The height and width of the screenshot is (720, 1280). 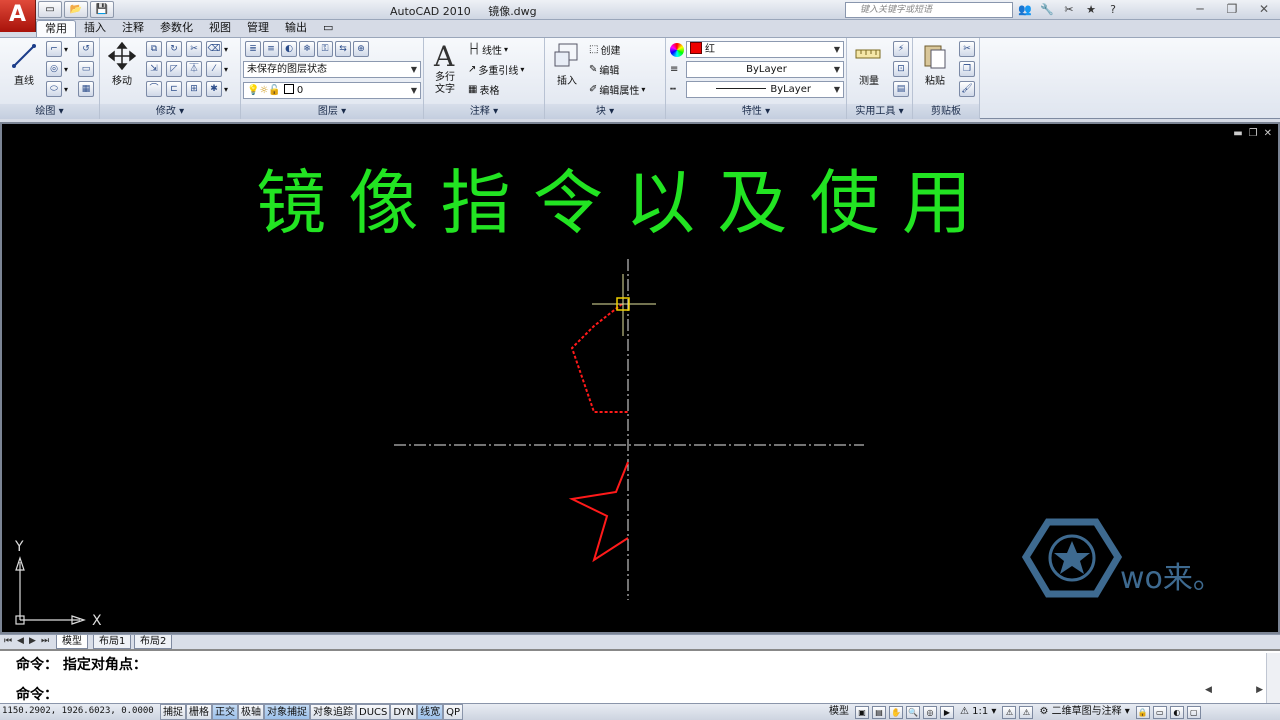 What do you see at coordinates (86, 69) in the screenshot?
I see `rectangle-tool: ▭` at bounding box center [86, 69].